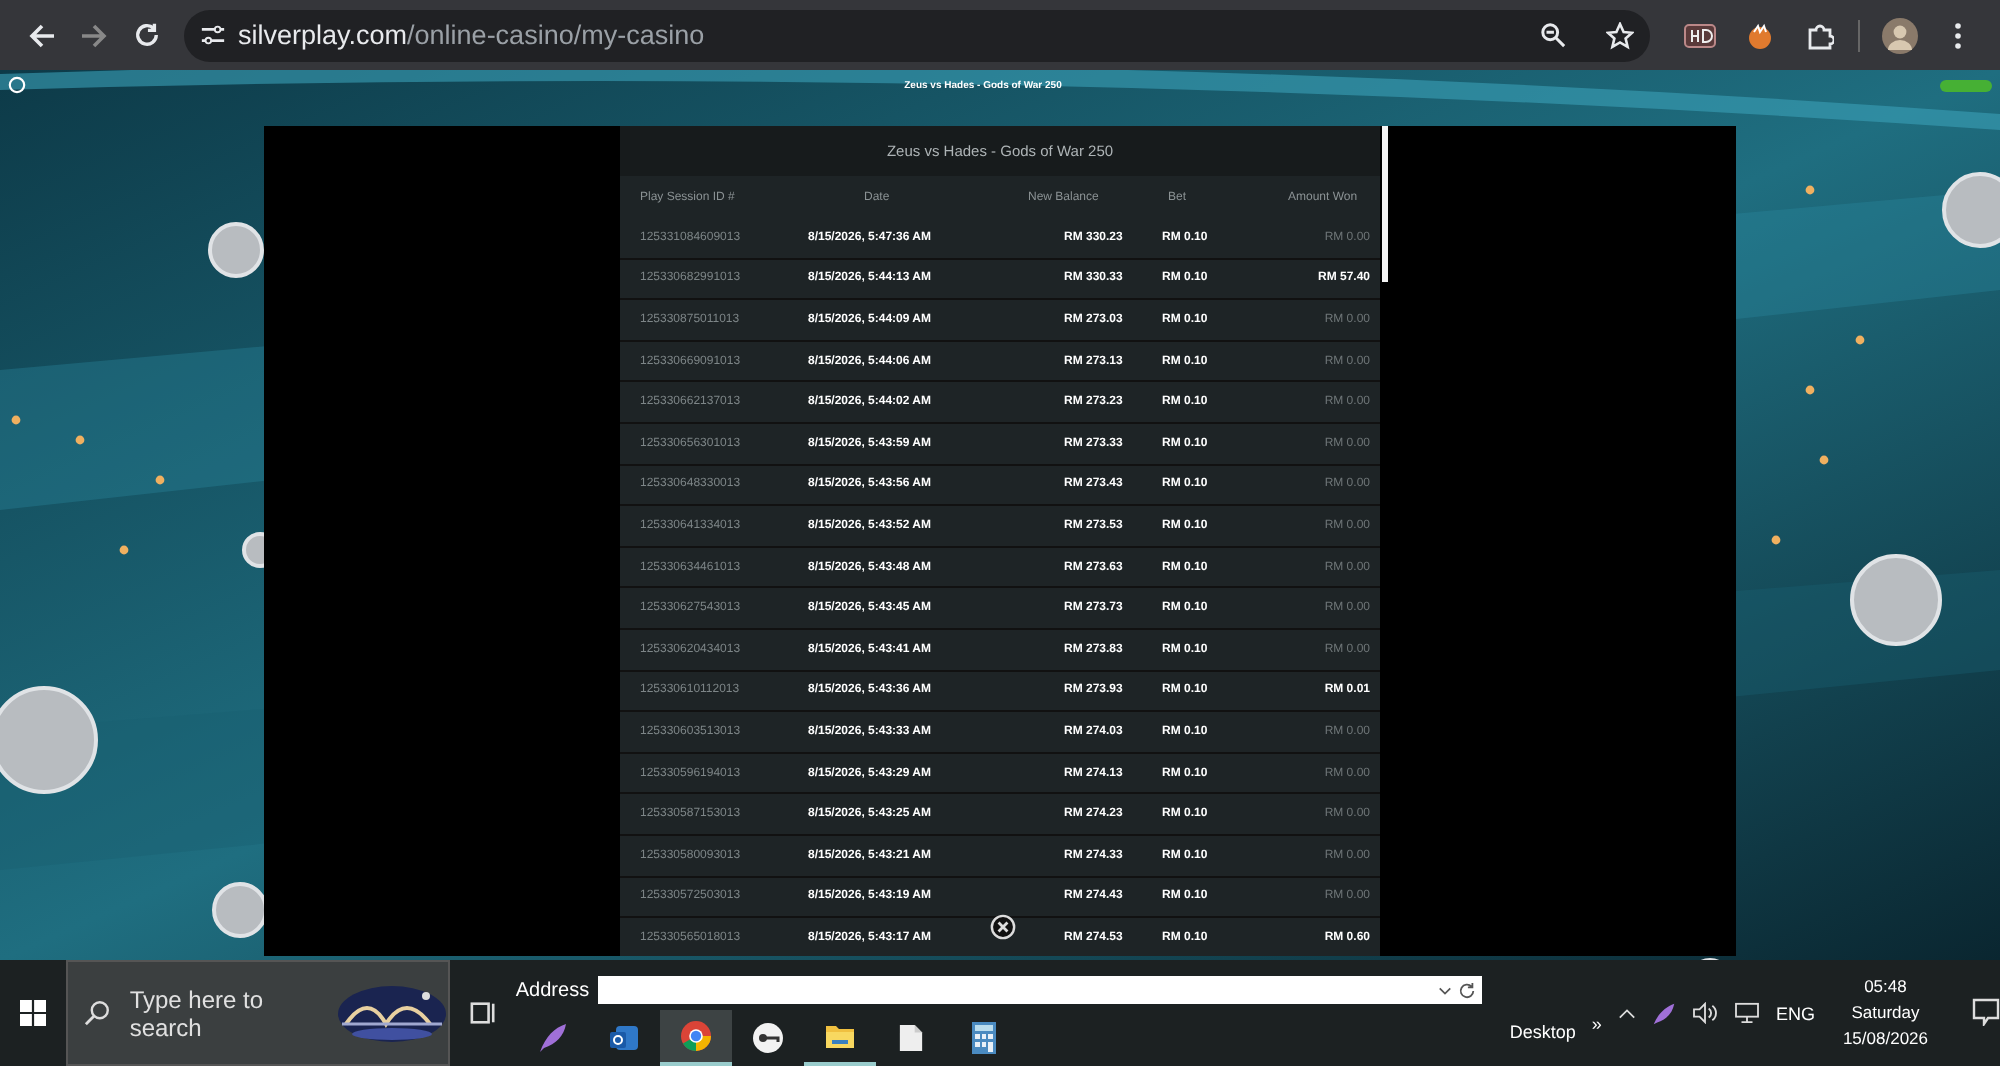 Image resolution: width=2000 pixels, height=1066 pixels. What do you see at coordinates (17, 85) in the screenshot?
I see `logo-icon` at bounding box center [17, 85].